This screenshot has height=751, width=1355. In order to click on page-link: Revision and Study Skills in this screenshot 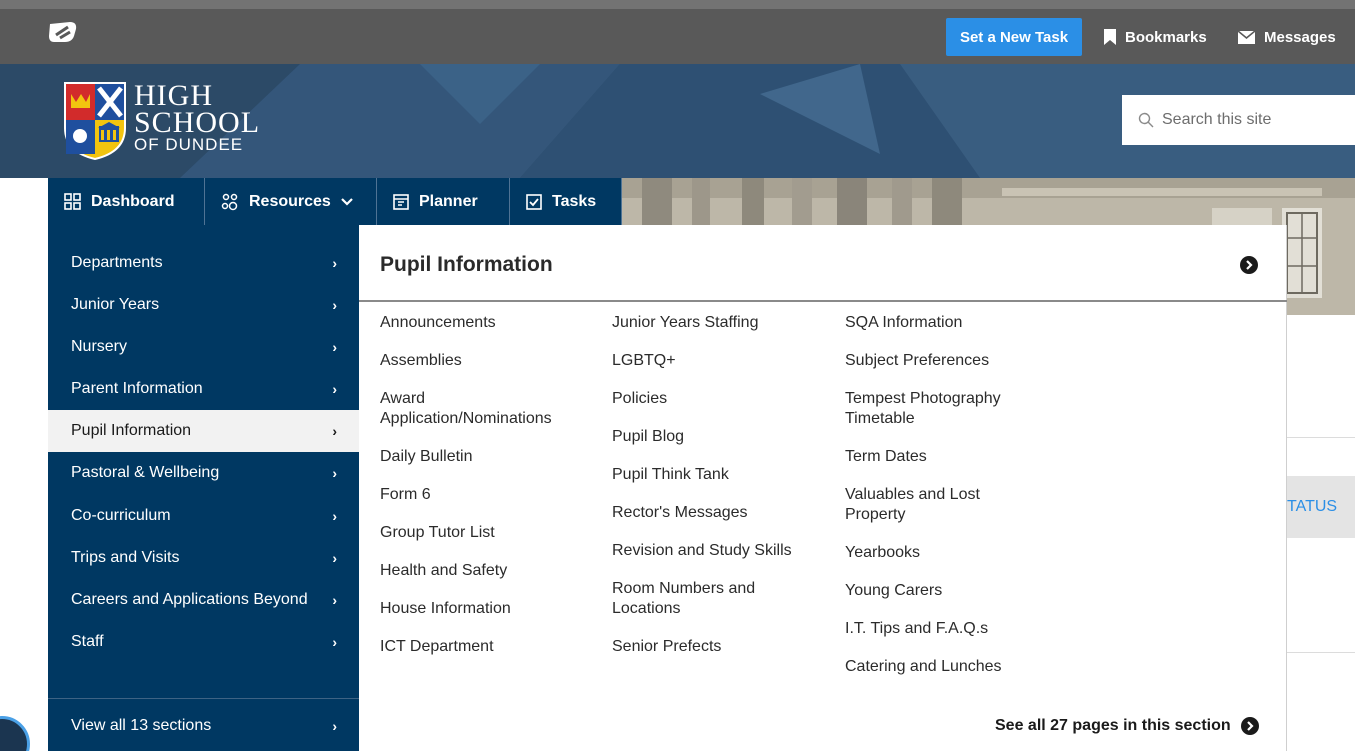, I will do `click(712, 551)`.